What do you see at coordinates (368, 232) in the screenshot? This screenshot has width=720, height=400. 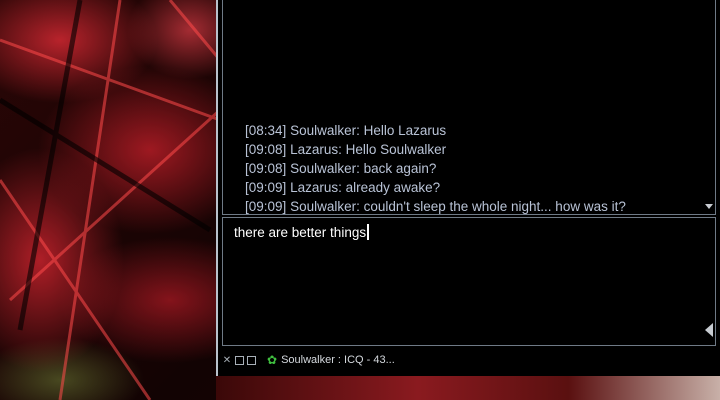 I see `text-caret` at bounding box center [368, 232].